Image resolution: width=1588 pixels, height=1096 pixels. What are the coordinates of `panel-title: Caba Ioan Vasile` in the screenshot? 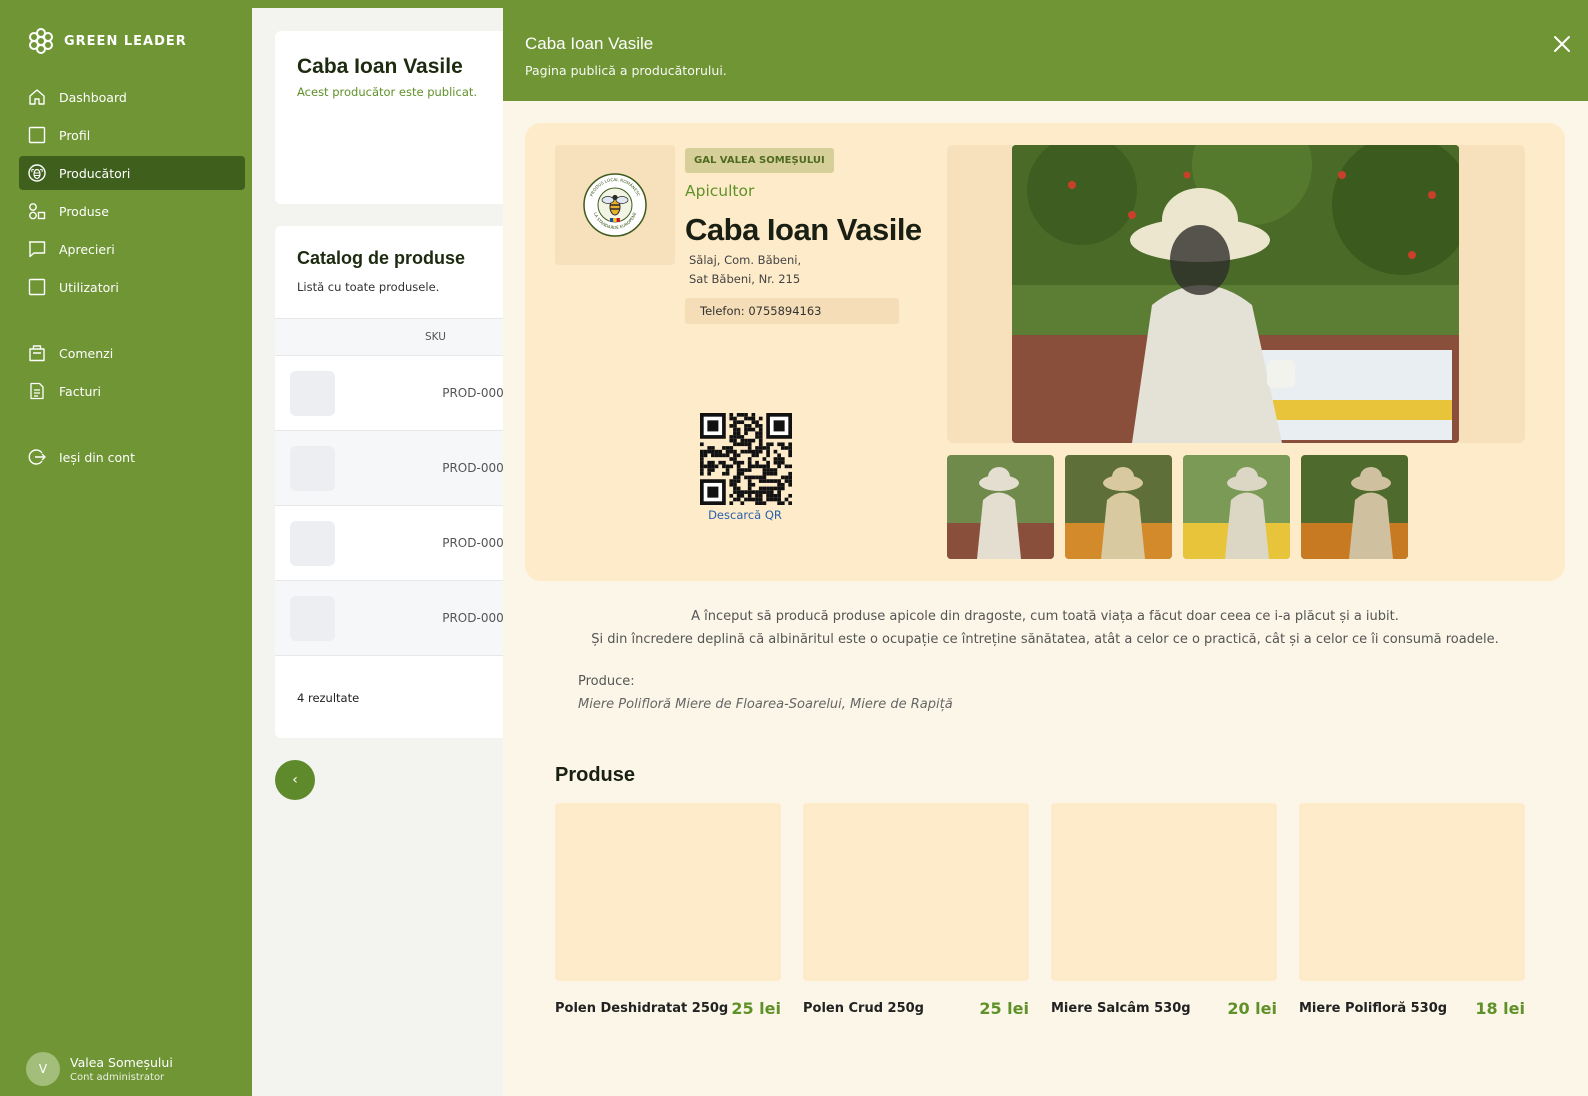 It's located at (589, 43).